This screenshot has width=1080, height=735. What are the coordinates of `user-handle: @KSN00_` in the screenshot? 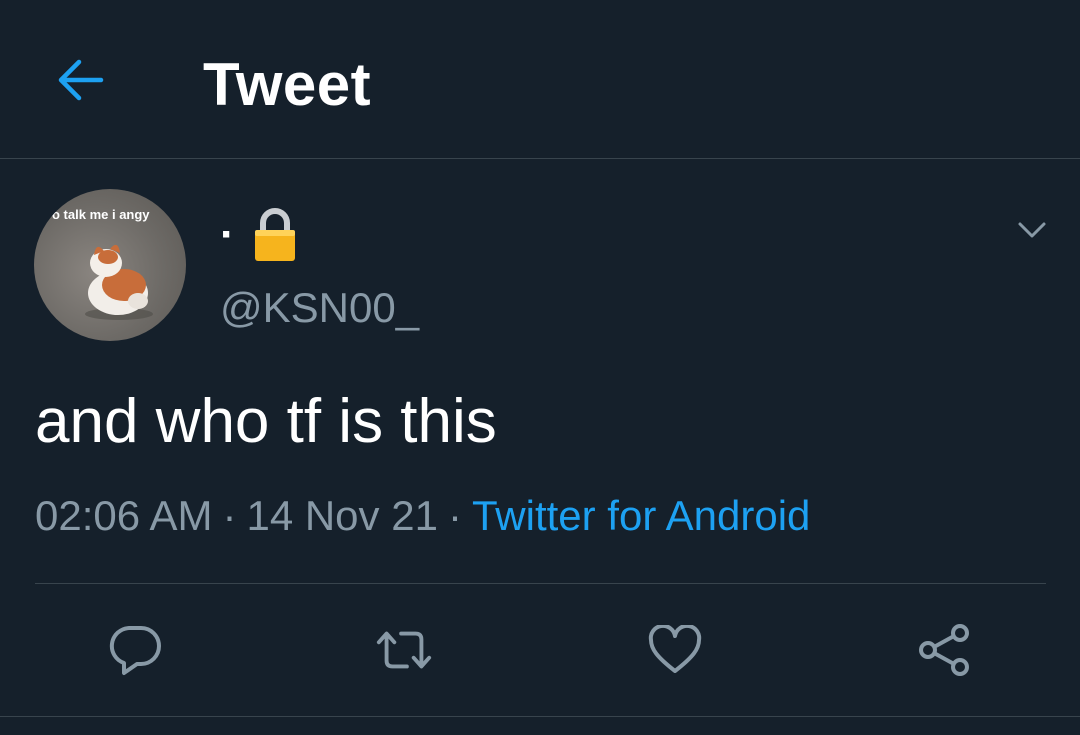 It's located at (319, 308).